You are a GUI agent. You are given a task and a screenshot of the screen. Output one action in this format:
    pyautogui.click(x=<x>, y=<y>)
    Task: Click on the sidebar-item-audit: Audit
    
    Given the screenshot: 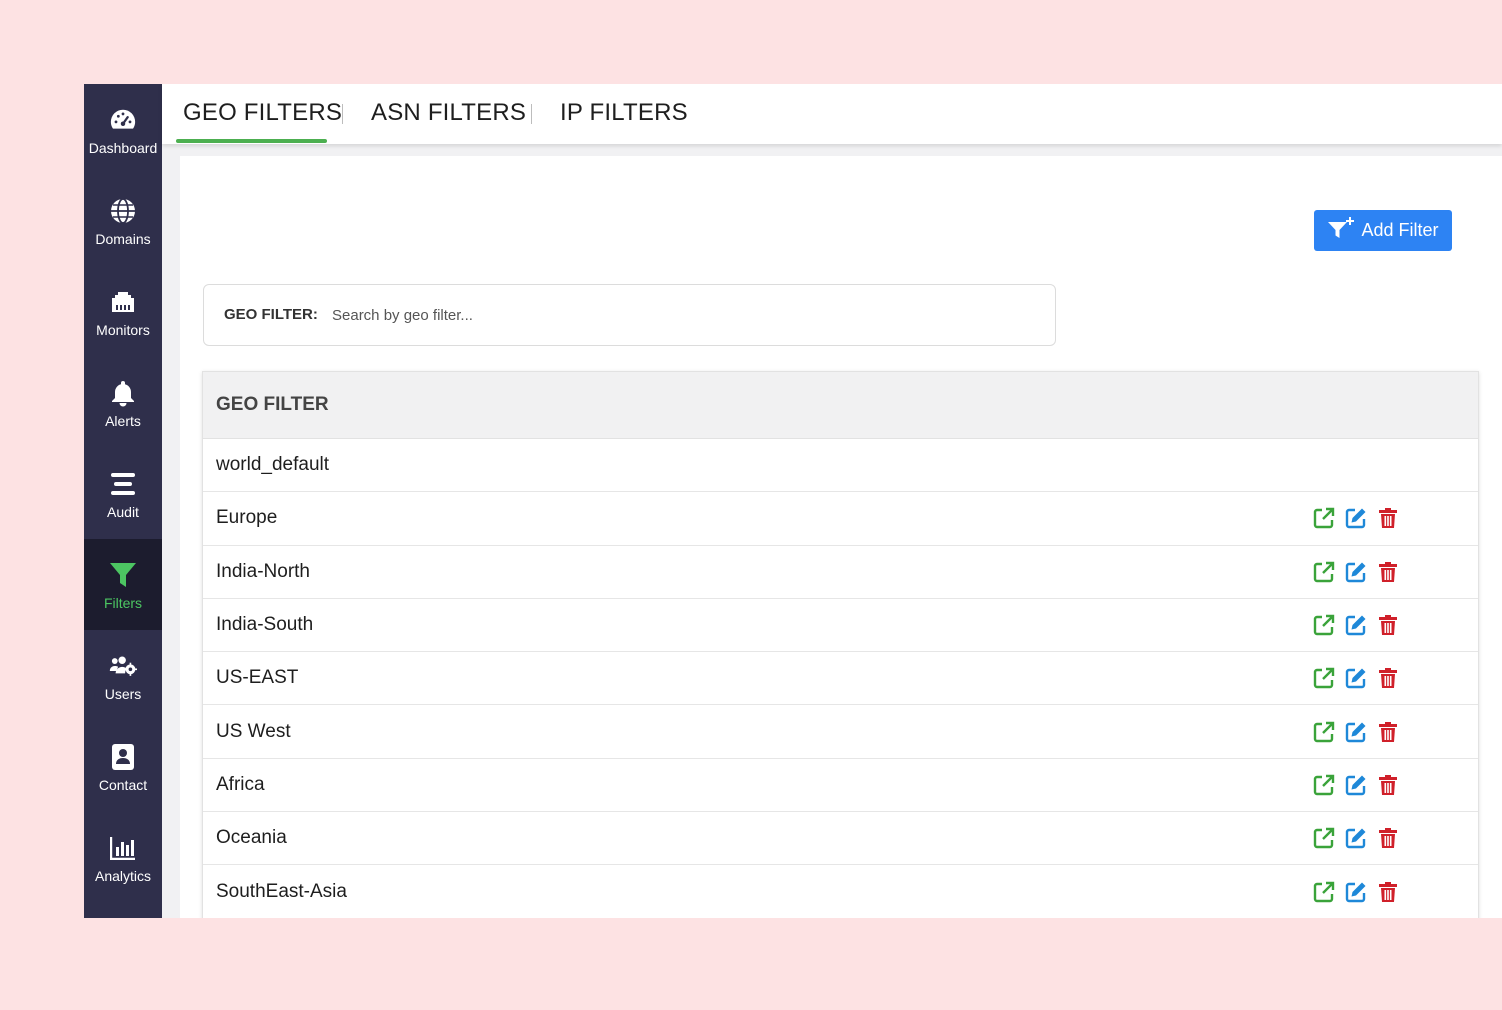 What is the action you would take?
    pyautogui.click(x=123, y=493)
    